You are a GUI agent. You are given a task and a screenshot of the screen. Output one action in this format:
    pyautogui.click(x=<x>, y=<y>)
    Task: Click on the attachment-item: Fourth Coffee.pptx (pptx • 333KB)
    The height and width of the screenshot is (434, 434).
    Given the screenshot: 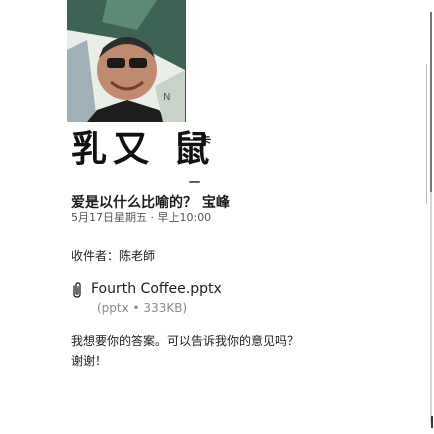 What is the action you would take?
    pyautogui.click(x=161, y=302)
    